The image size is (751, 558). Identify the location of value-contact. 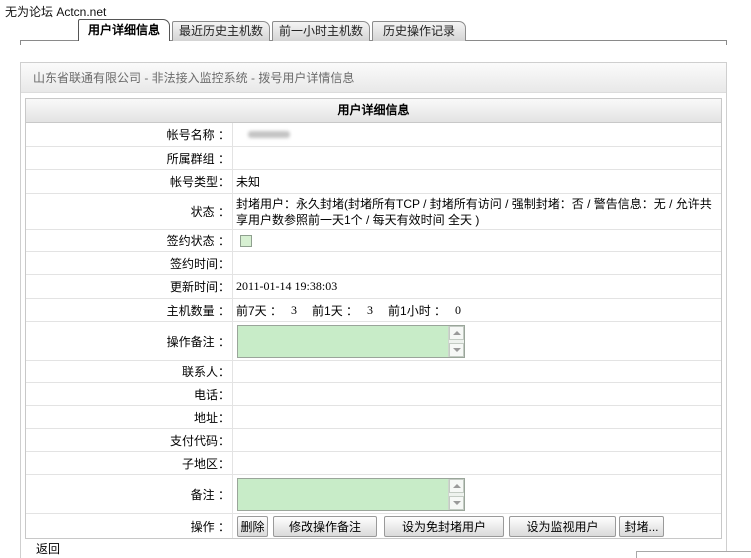
(477, 371).